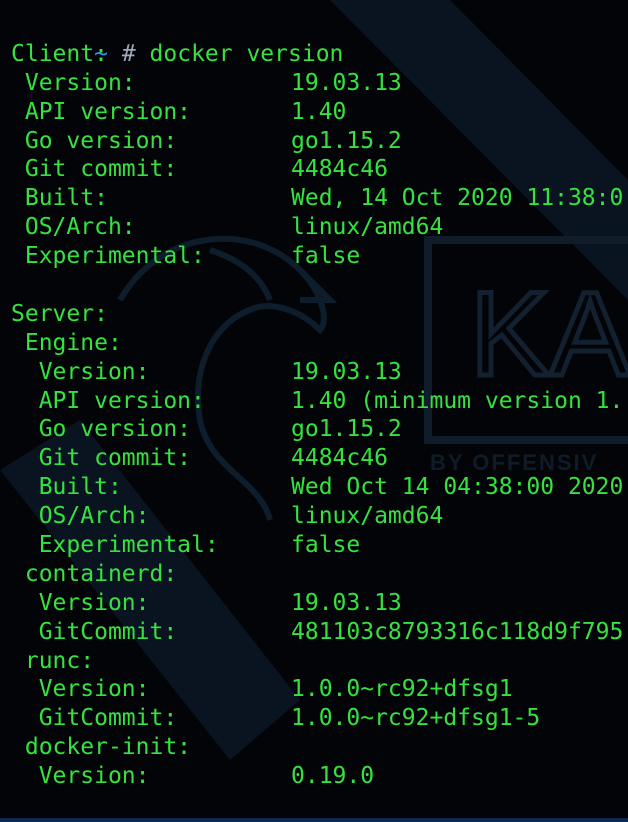 The image size is (628, 822). I want to click on client-row-built: Built: Wed, 14 Oct 2020 11:38:0, so click(319, 198).